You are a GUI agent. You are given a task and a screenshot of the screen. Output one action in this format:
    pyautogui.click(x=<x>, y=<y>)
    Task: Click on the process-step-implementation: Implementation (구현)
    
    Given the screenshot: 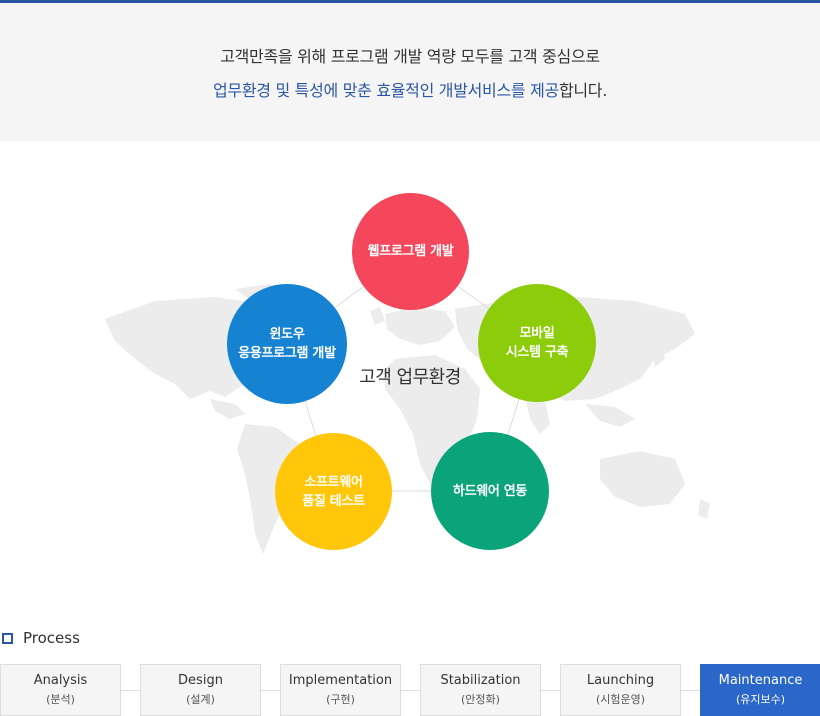 What is the action you would take?
    pyautogui.click(x=340, y=690)
    